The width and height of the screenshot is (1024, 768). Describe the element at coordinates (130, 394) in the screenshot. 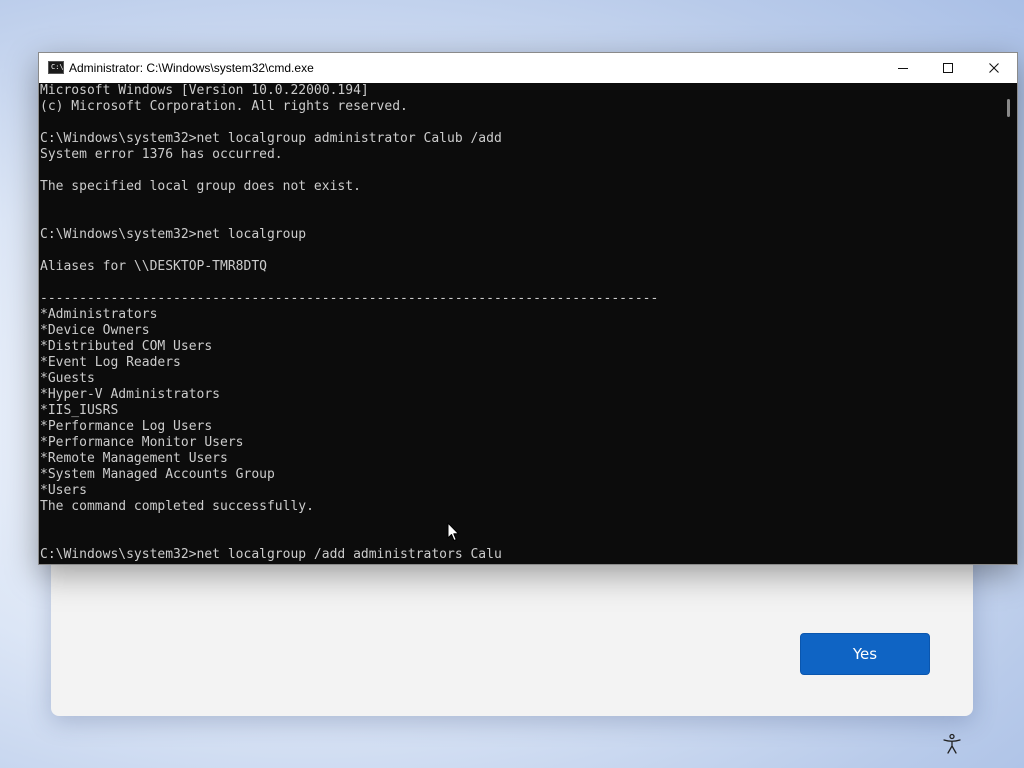

I see `console-line: *Hyper-V Administrators` at that location.